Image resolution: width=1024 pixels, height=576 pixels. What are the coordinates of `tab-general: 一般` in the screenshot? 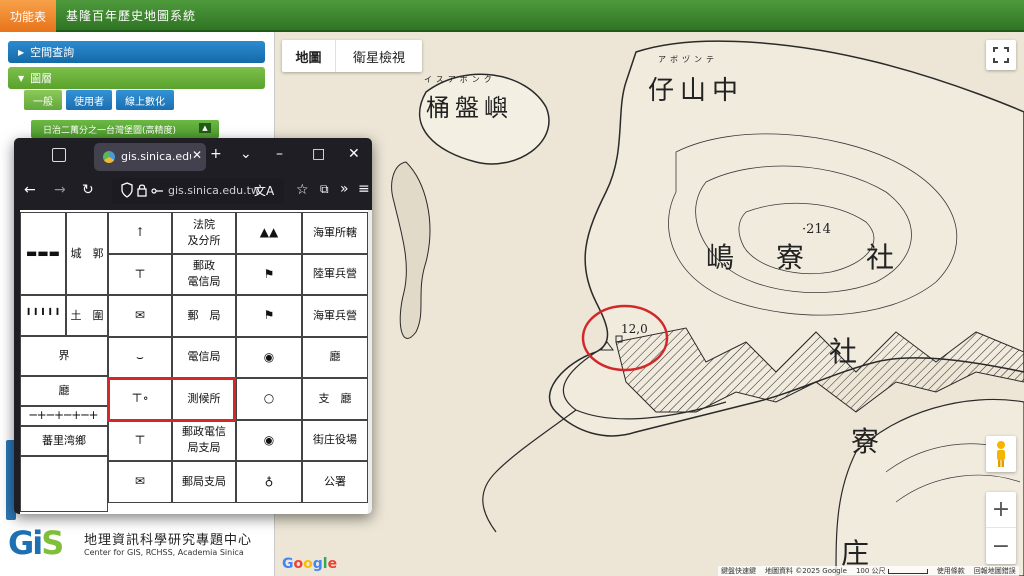 It's located at (43, 100).